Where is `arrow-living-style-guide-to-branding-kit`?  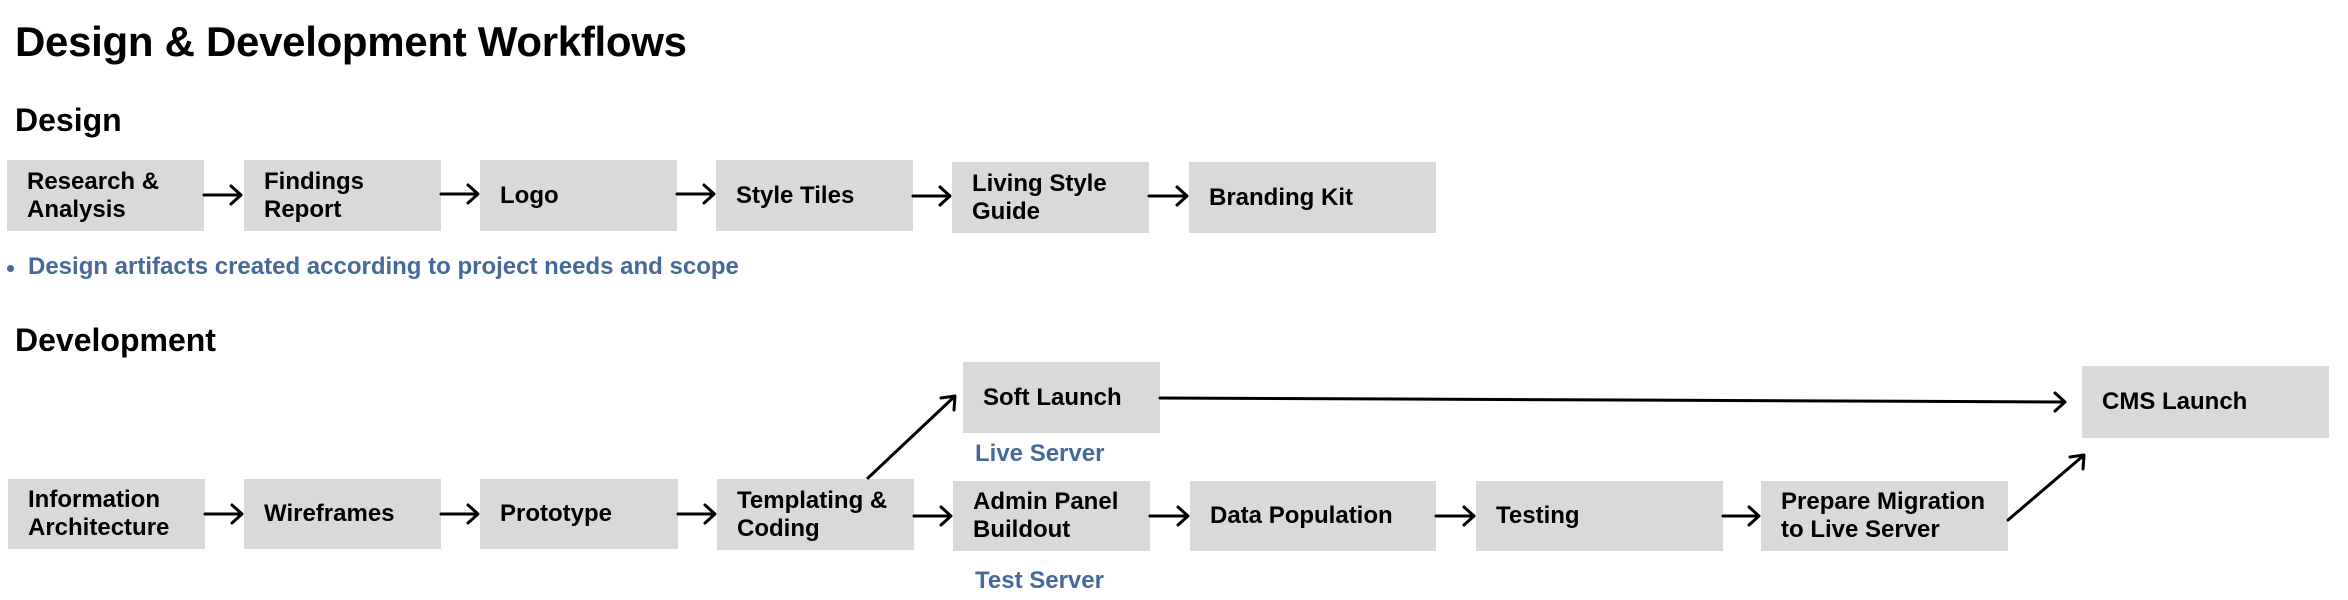 arrow-living-style-guide-to-branding-kit is located at coordinates (1168, 196).